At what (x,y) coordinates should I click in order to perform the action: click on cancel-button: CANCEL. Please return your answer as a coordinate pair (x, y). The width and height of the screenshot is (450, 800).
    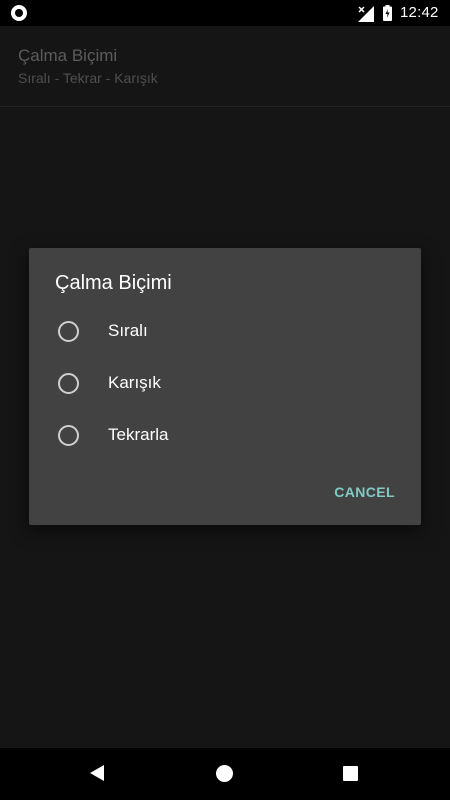
    Looking at the image, I should click on (364, 492).